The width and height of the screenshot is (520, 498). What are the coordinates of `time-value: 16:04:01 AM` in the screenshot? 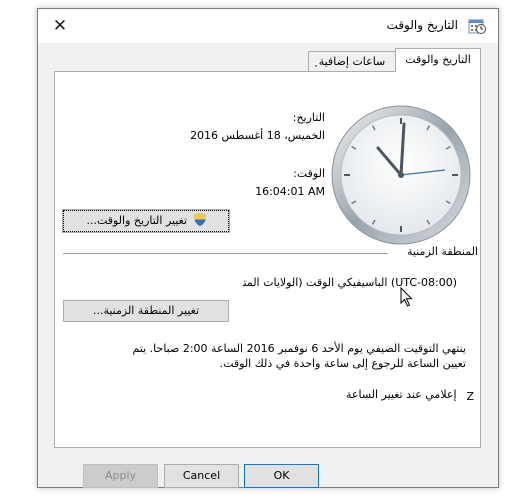 It's located at (290, 191).